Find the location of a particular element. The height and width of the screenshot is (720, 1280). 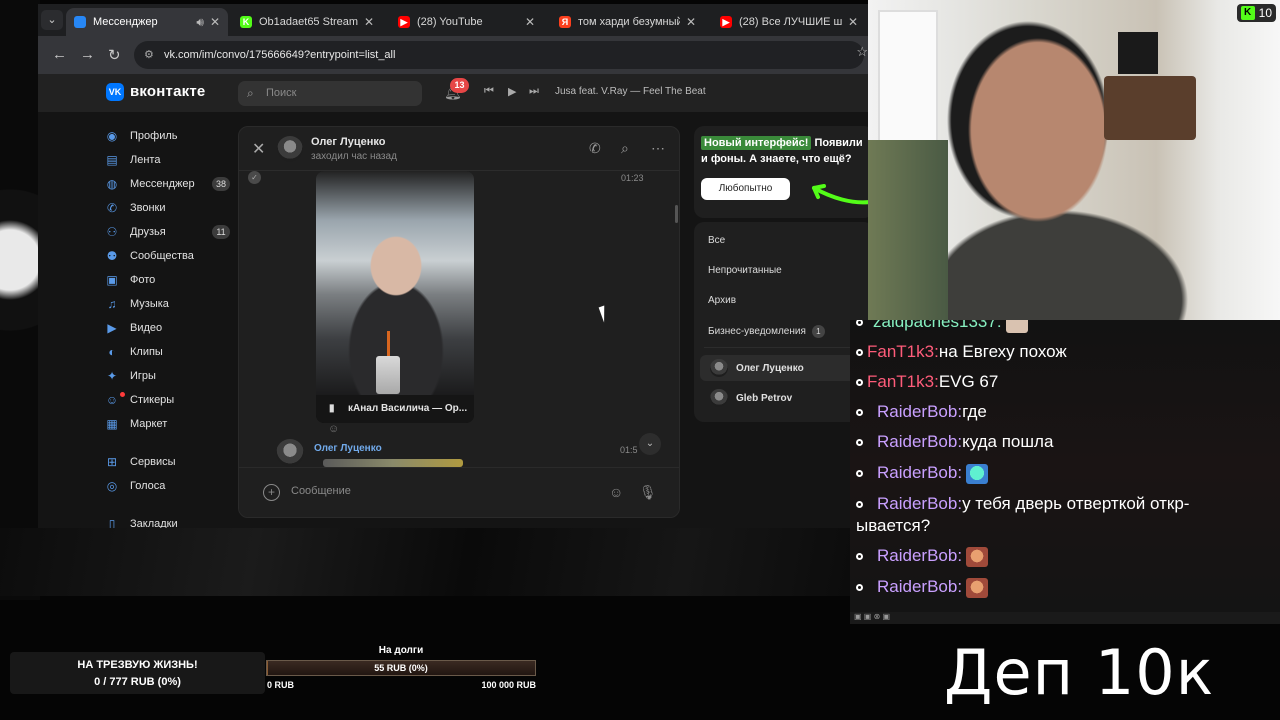

forward-icon: → is located at coordinates (87, 54).